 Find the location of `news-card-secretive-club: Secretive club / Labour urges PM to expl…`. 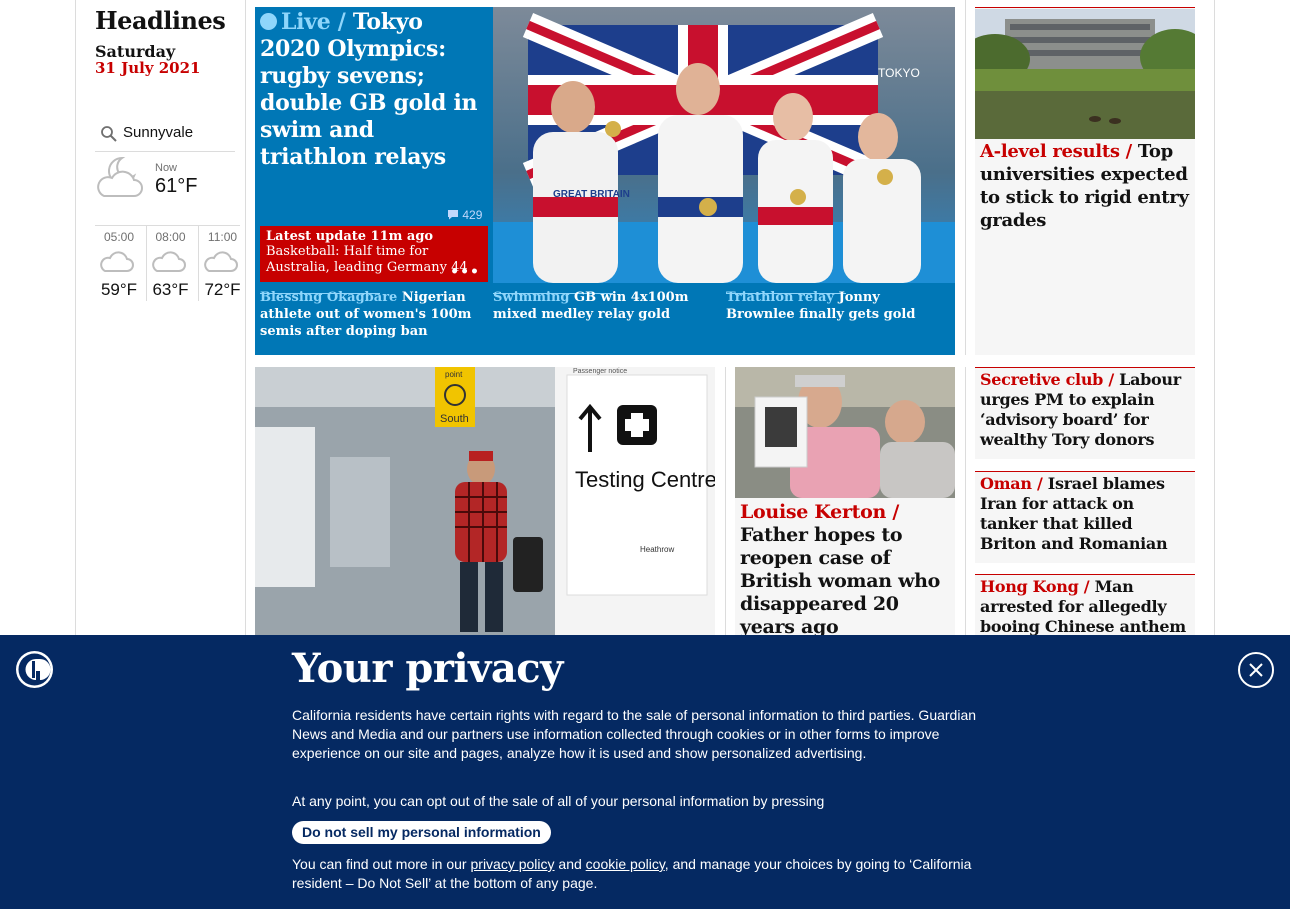

news-card-secretive-club: Secretive club / Labour urges PM to expl… is located at coordinates (1085, 413).